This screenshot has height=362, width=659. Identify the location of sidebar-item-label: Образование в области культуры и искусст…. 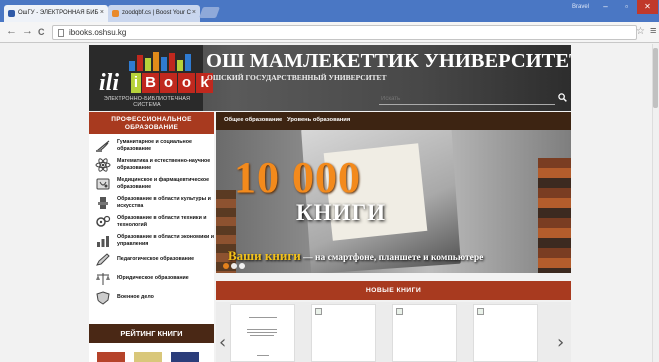
(164, 202).